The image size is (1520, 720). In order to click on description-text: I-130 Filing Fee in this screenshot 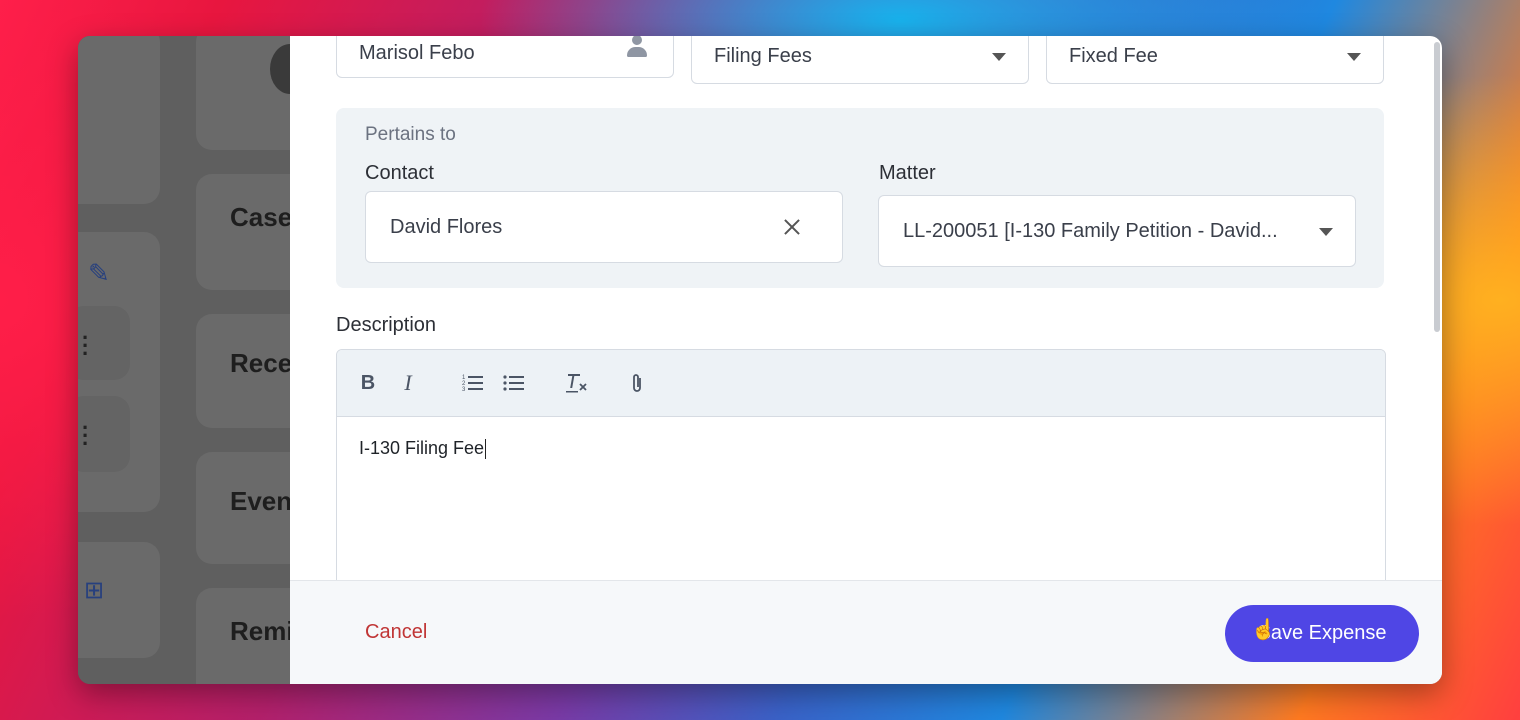, I will do `click(422, 448)`.